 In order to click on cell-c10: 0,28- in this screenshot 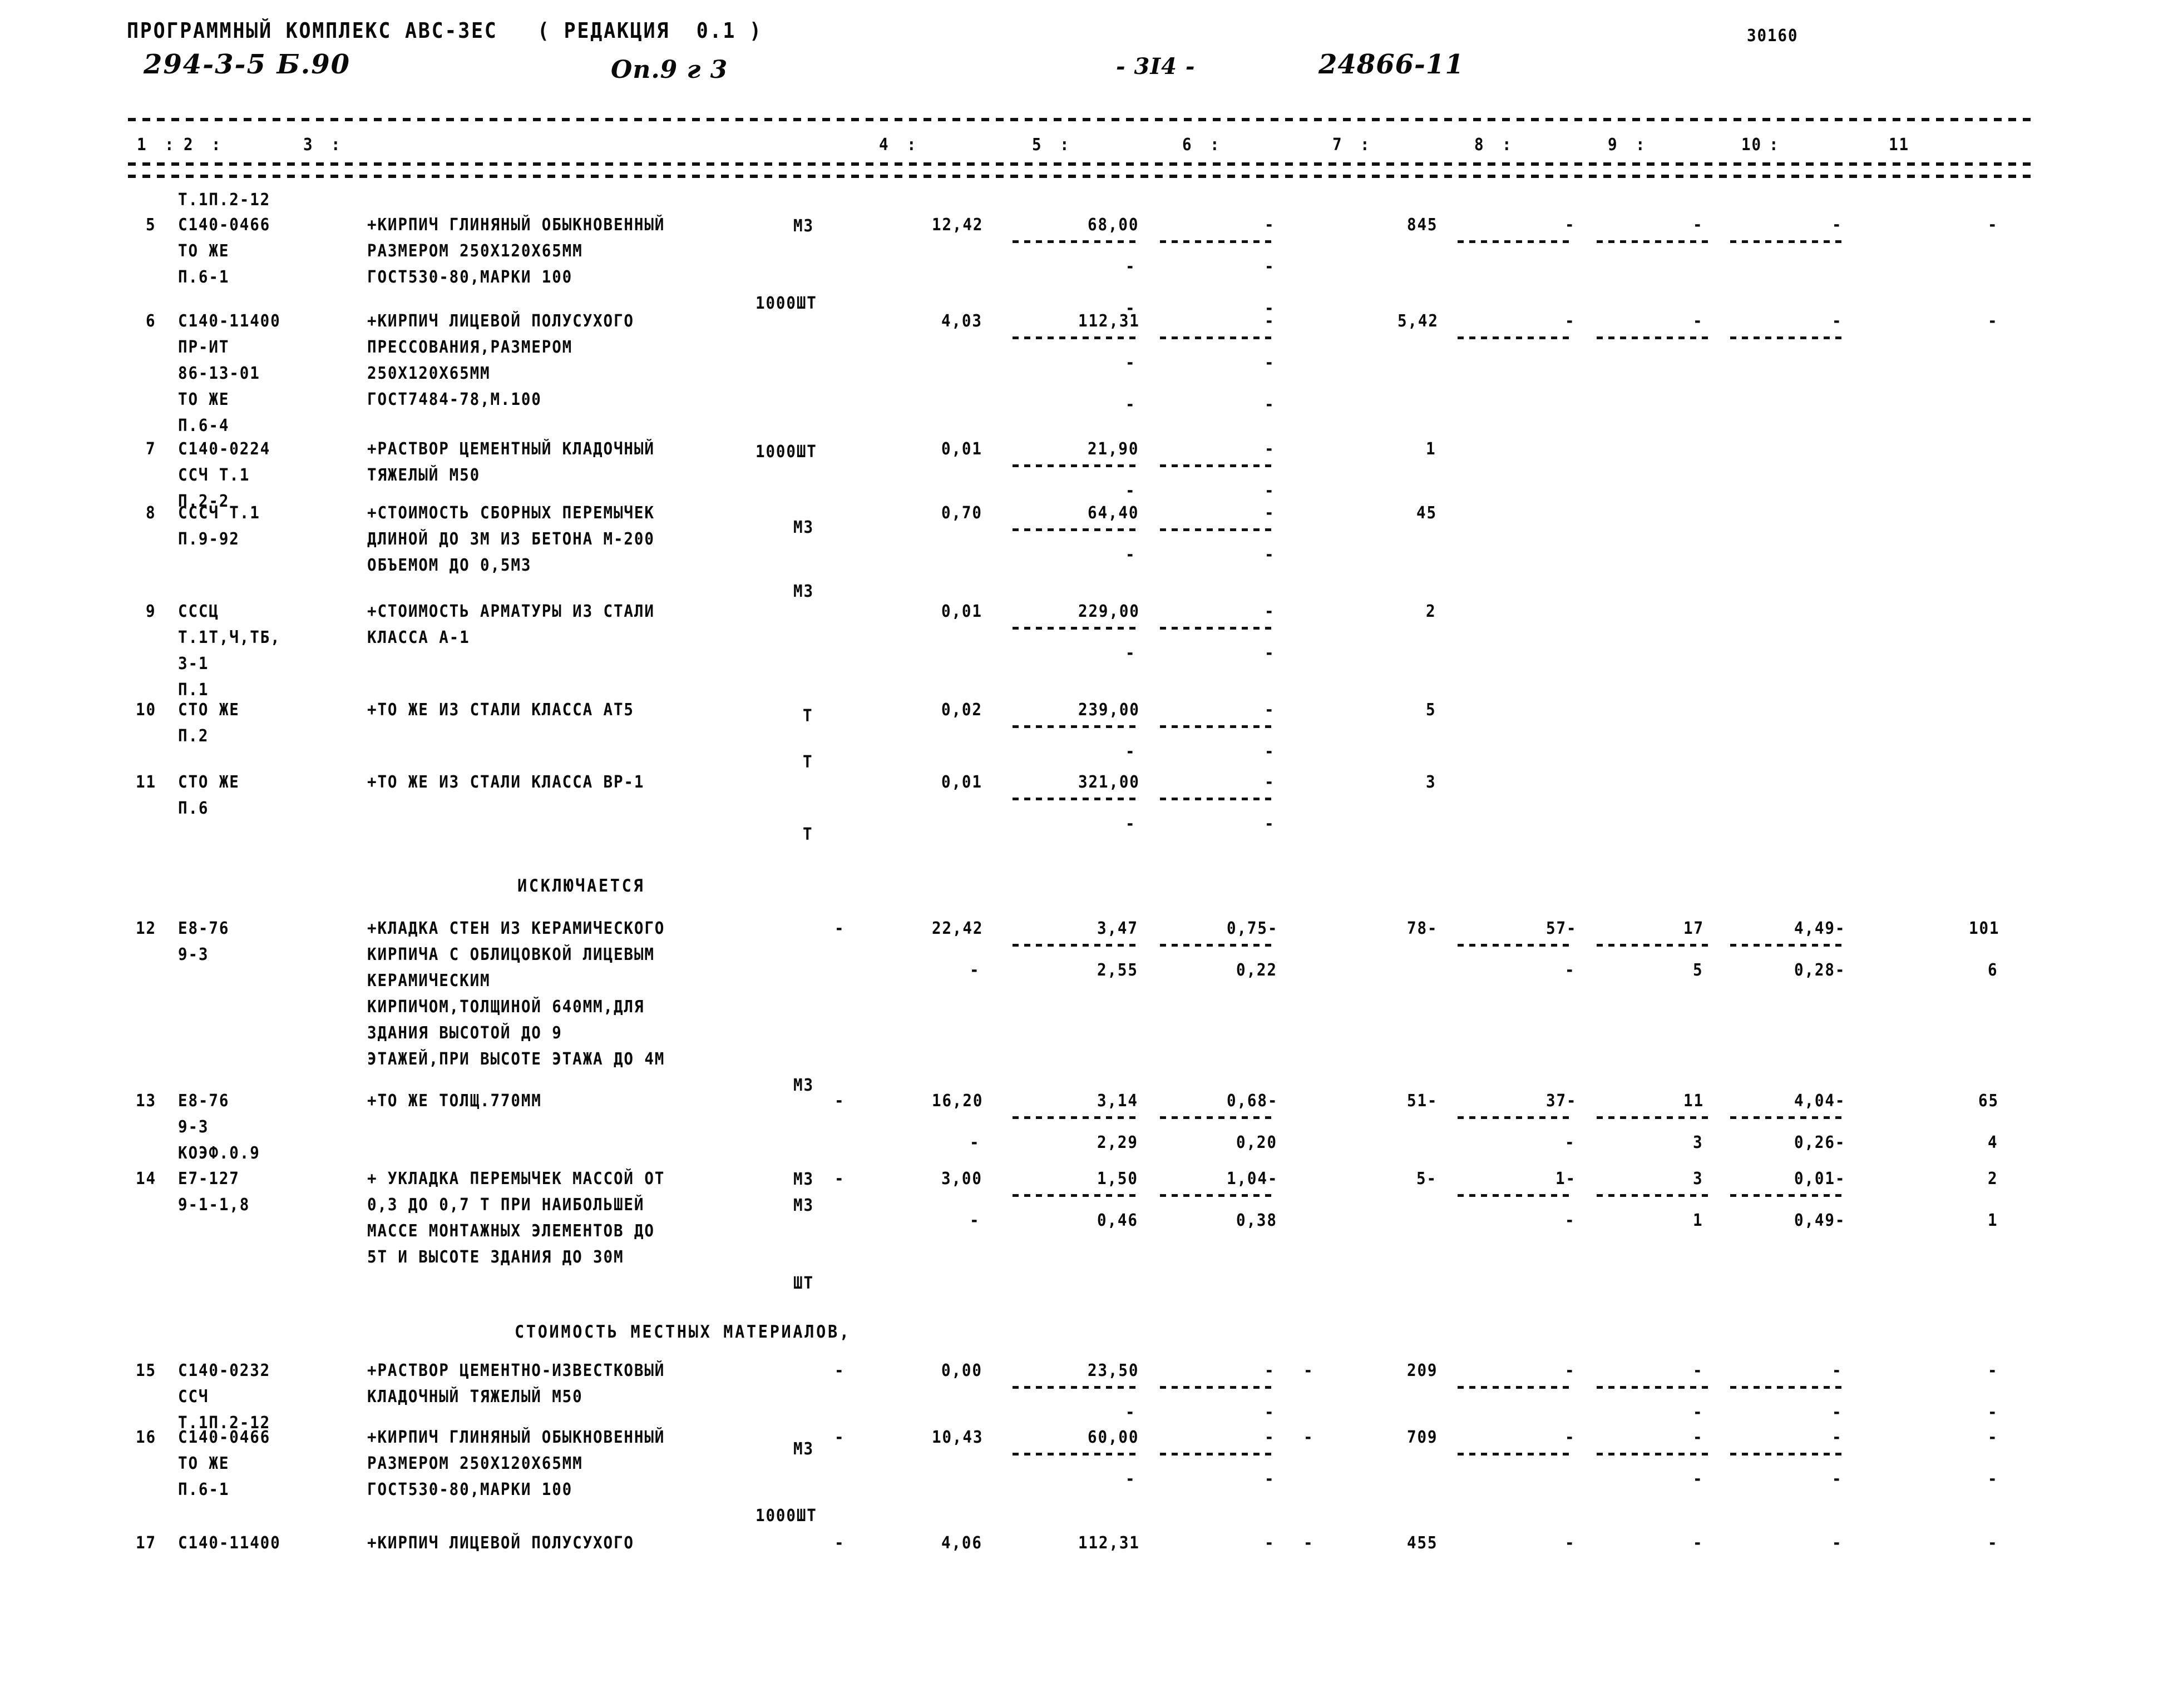, I will do `click(1820, 970)`.